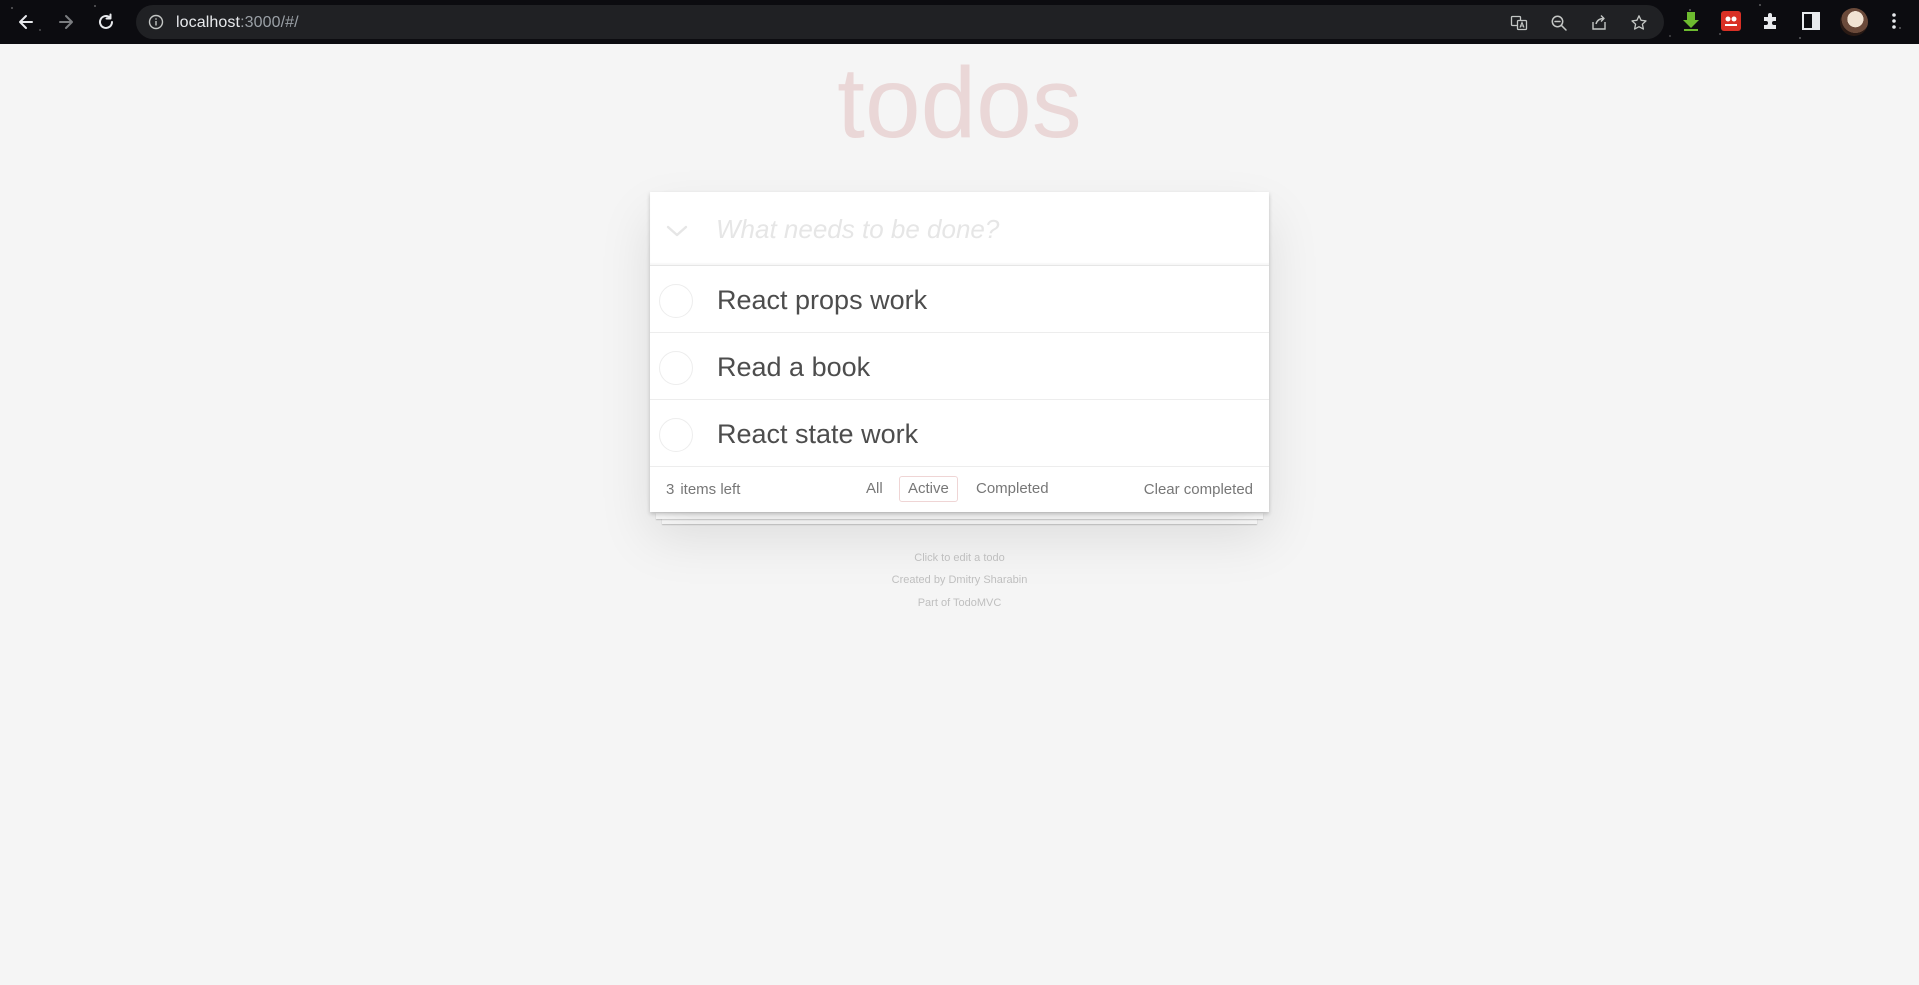 This screenshot has height=985, width=1919. What do you see at coordinates (959, 103) in the screenshot?
I see `app-title: todos` at bounding box center [959, 103].